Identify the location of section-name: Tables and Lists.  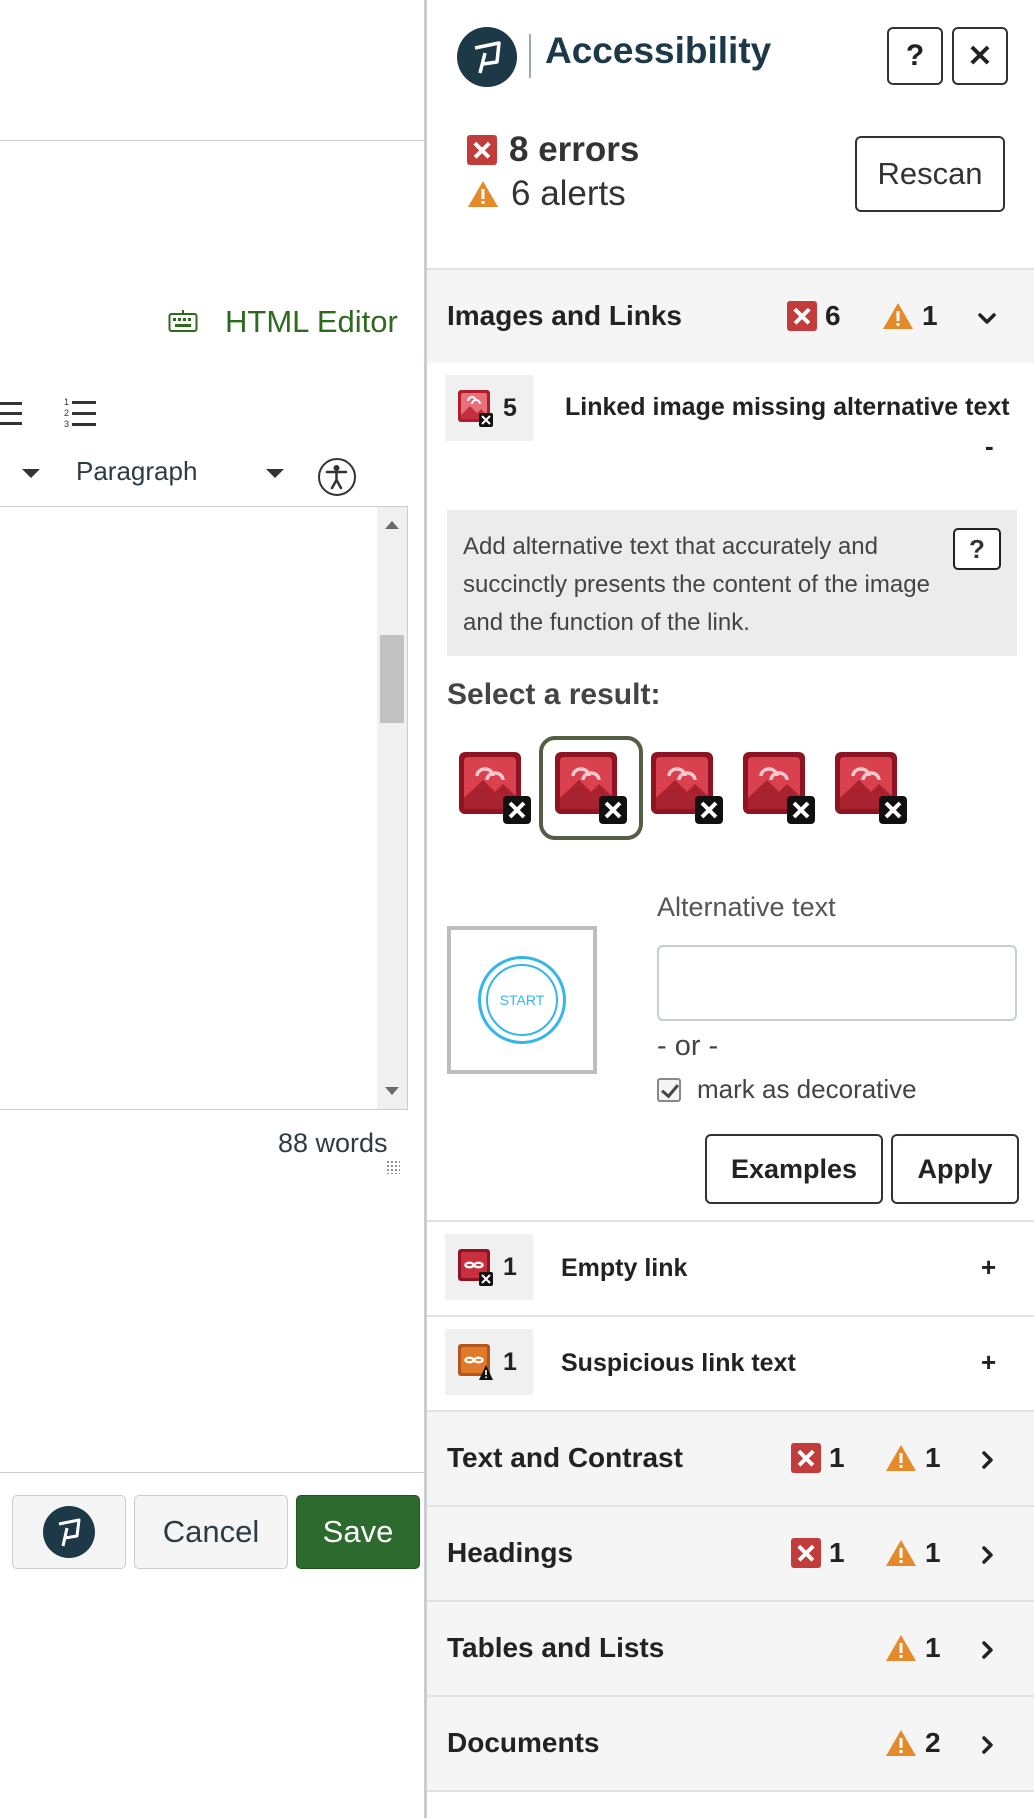
(556, 1647).